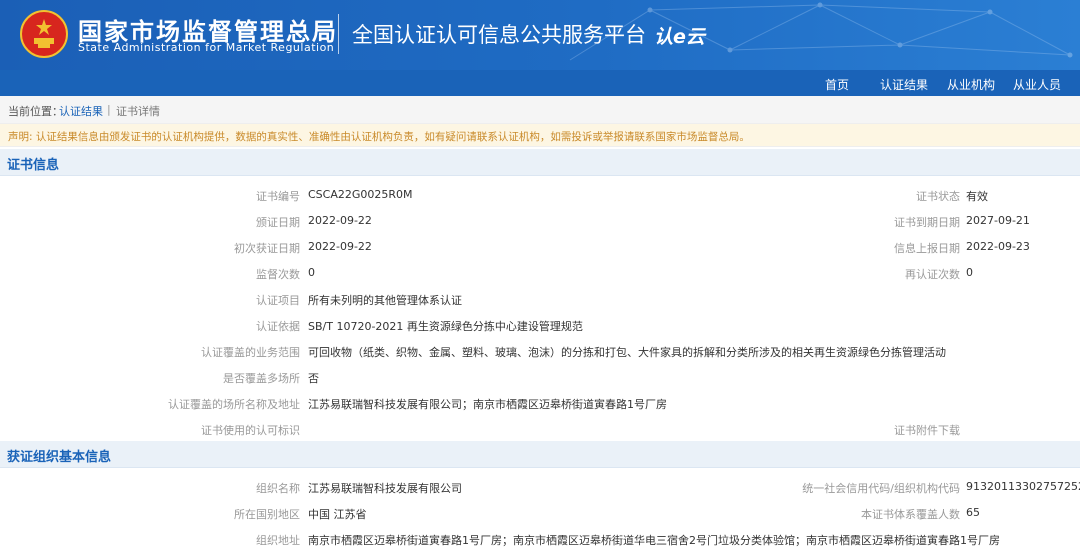  Describe the element at coordinates (837, 84) in the screenshot. I see `nav-home: 首页` at that location.